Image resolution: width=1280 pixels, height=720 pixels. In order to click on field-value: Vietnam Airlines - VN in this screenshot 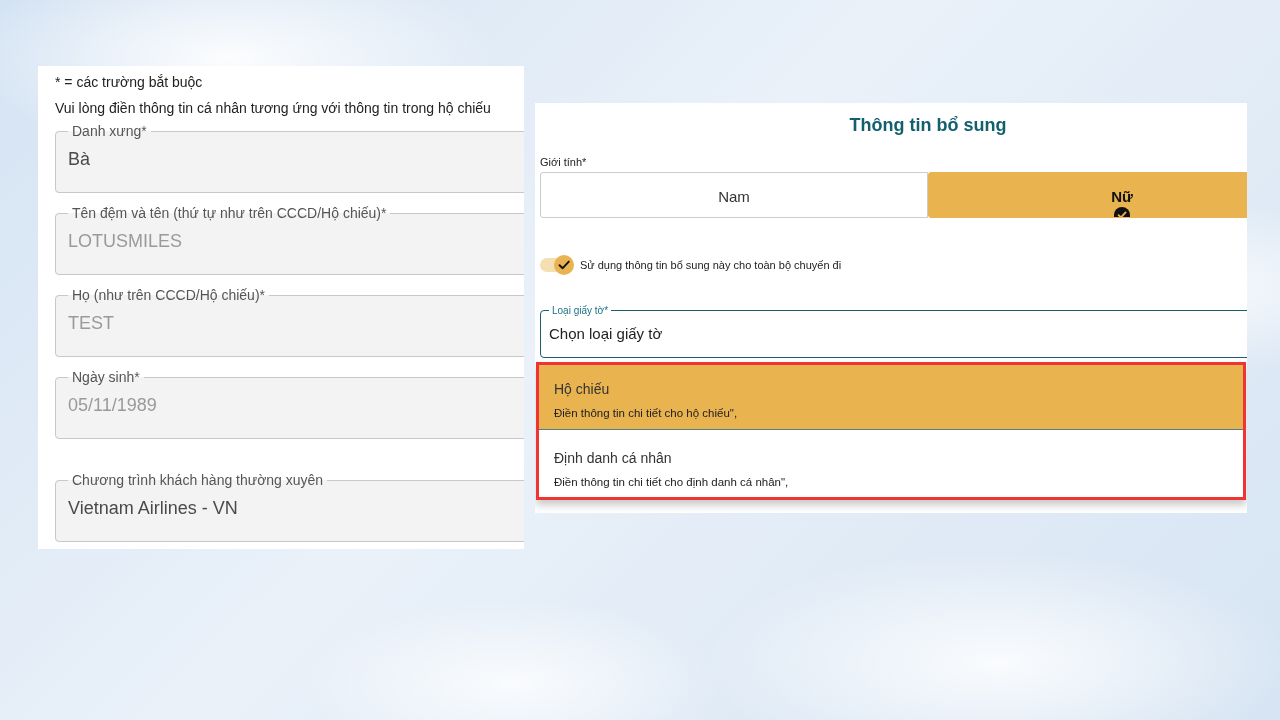, I will do `click(153, 508)`.